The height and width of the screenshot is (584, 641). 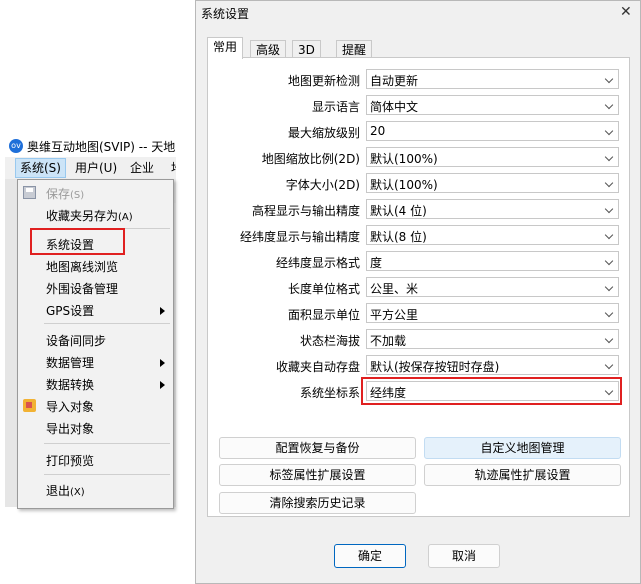 I want to click on setting-select-map-scale: 默认(100%), so click(x=492, y=157).